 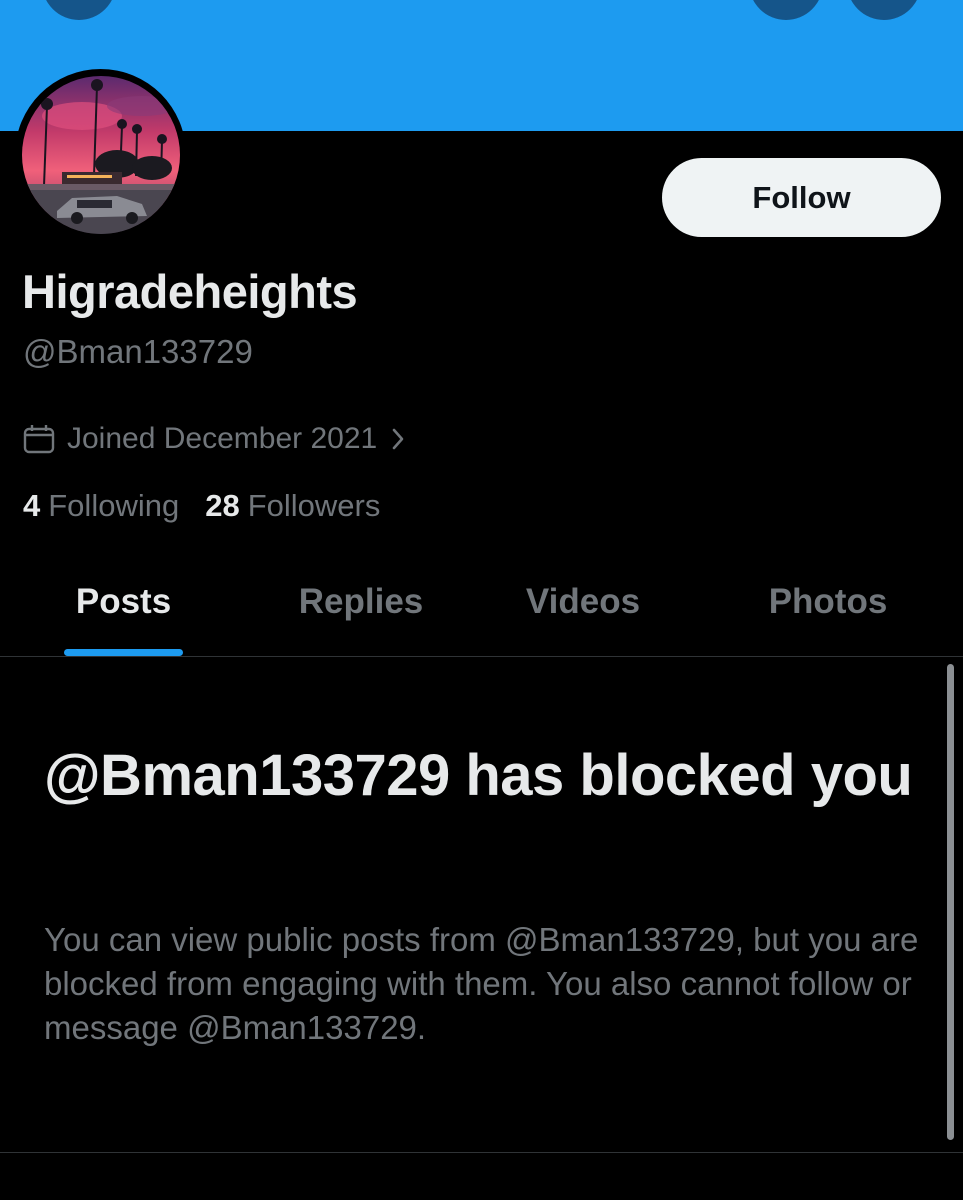 I want to click on tab-photos: Photos, so click(x=828, y=602).